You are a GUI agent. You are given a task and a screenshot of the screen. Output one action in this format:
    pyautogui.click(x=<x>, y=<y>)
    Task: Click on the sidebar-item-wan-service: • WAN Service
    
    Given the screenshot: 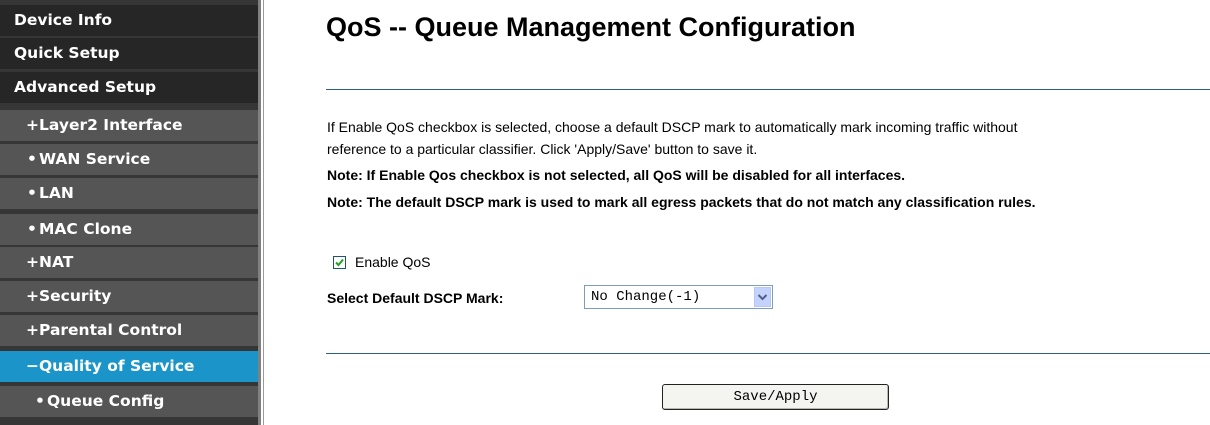 What is the action you would take?
    pyautogui.click(x=129, y=159)
    